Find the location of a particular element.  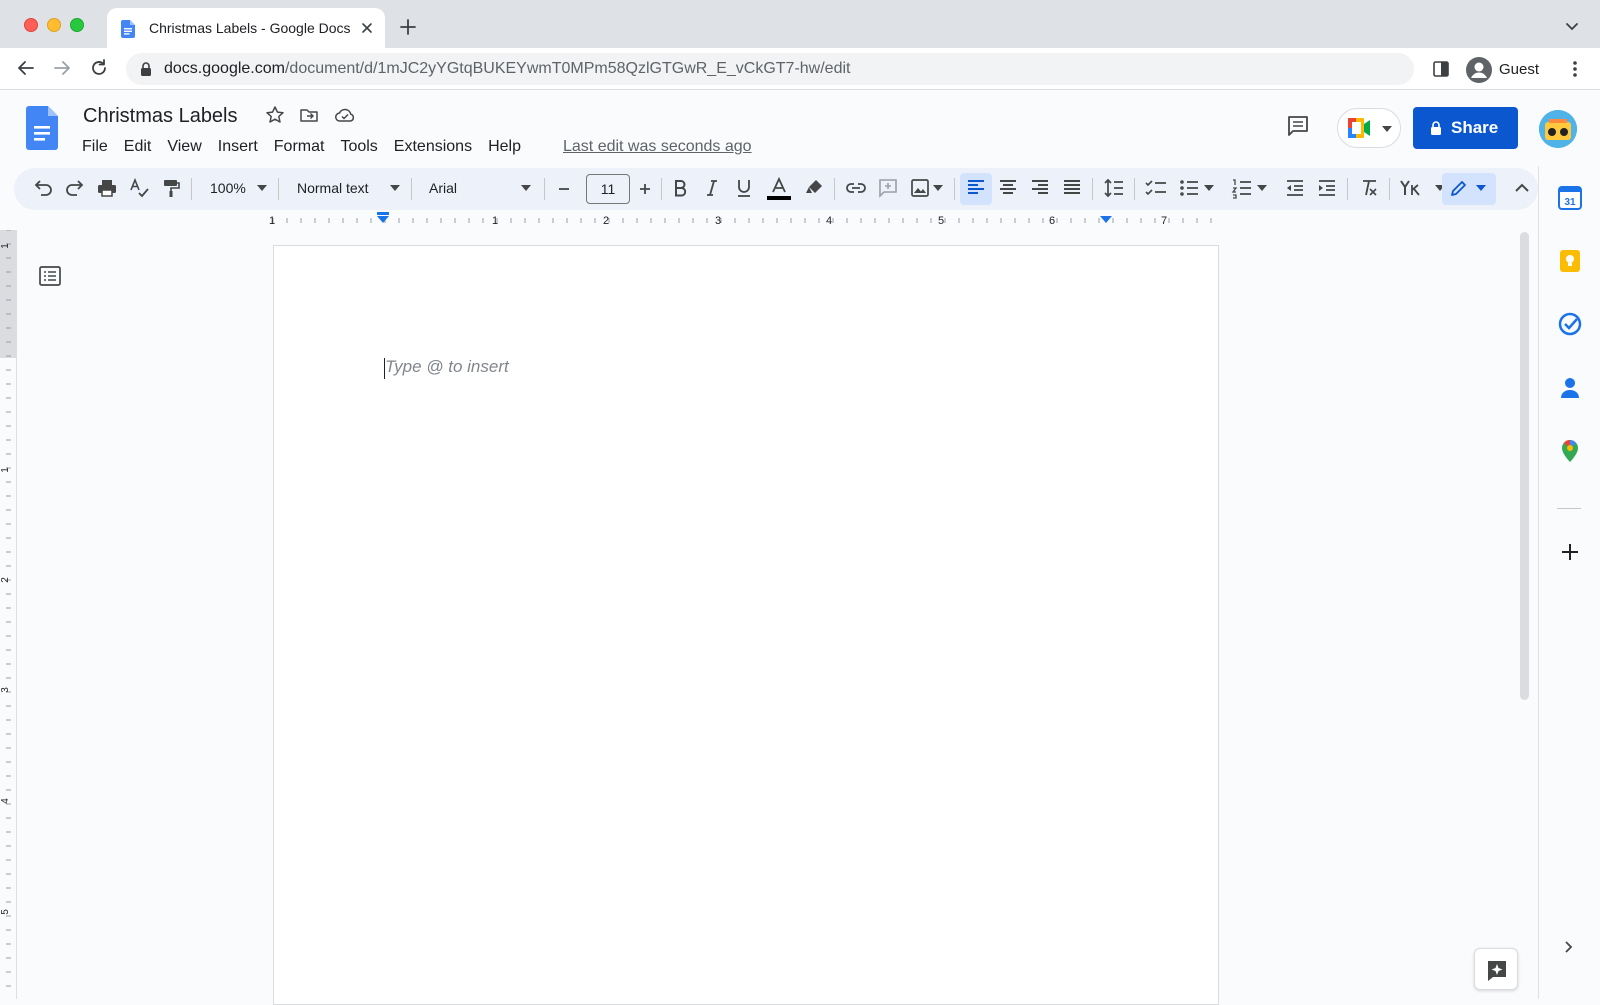

move-to-folder-icon is located at coordinates (309, 115).